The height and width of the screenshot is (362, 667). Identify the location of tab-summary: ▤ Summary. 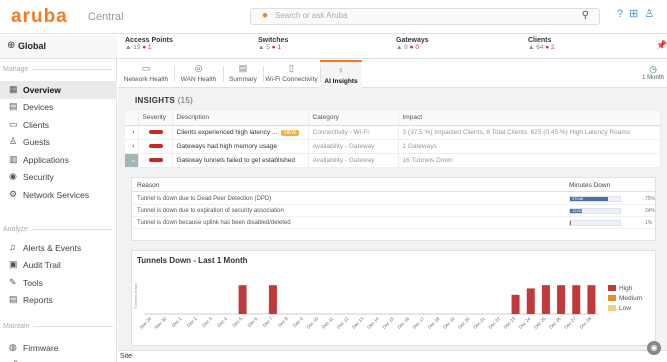
(243, 74).